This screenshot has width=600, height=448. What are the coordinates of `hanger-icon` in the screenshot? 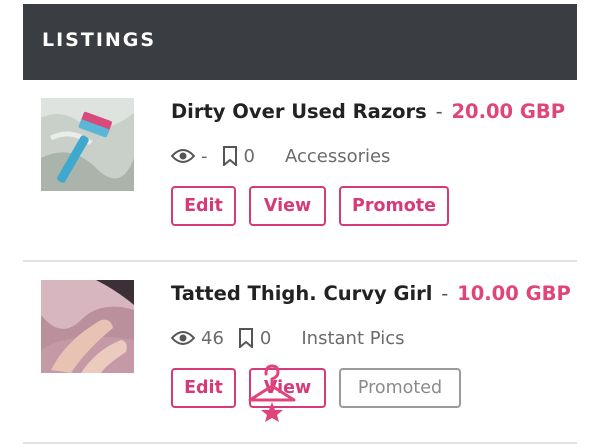 It's located at (272, 395).